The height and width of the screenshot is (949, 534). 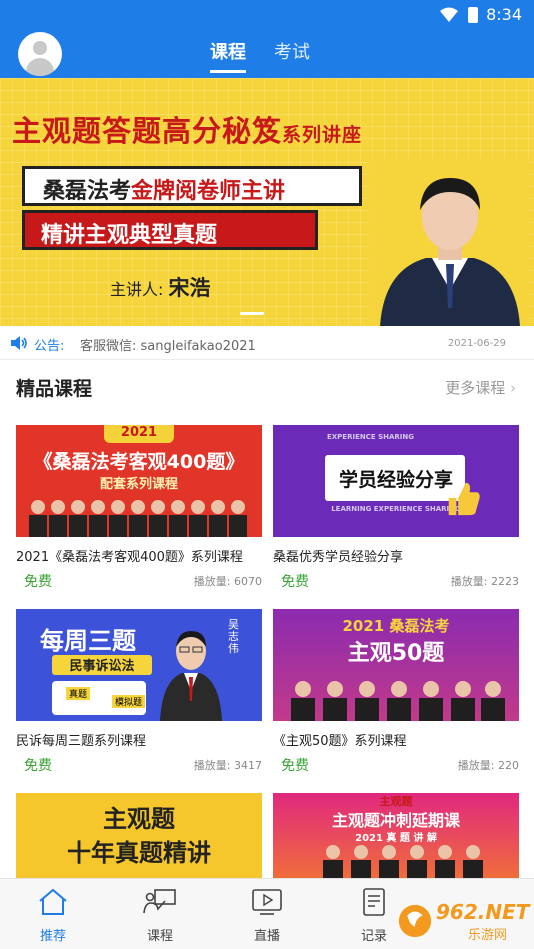 I want to click on thumb-main: 主观题, so click(x=139, y=819).